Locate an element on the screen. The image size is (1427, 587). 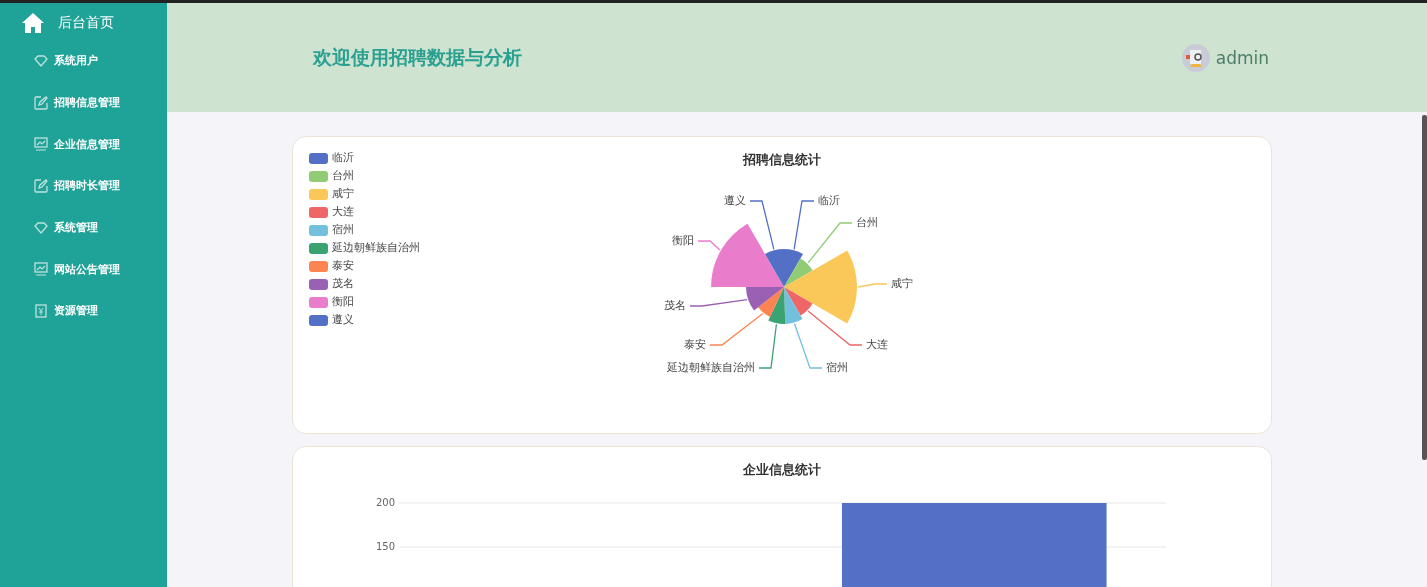
slice-label: 泰安 is located at coordinates (695, 344).